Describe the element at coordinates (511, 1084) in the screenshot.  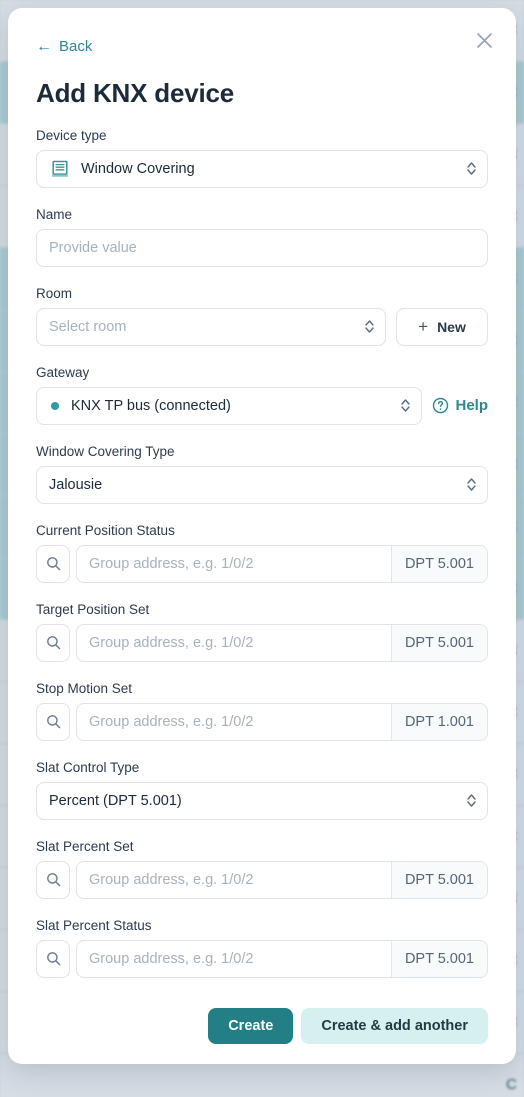
I see `background-list-item-label: C` at that location.